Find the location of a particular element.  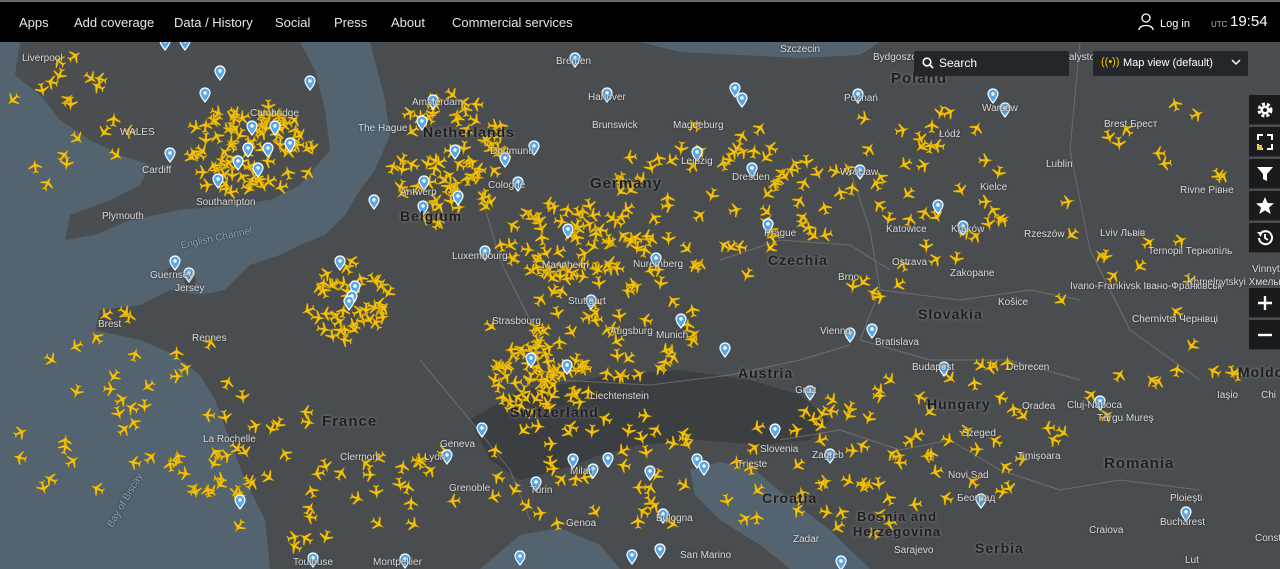

map-label: Warsaw is located at coordinates (1000, 108).